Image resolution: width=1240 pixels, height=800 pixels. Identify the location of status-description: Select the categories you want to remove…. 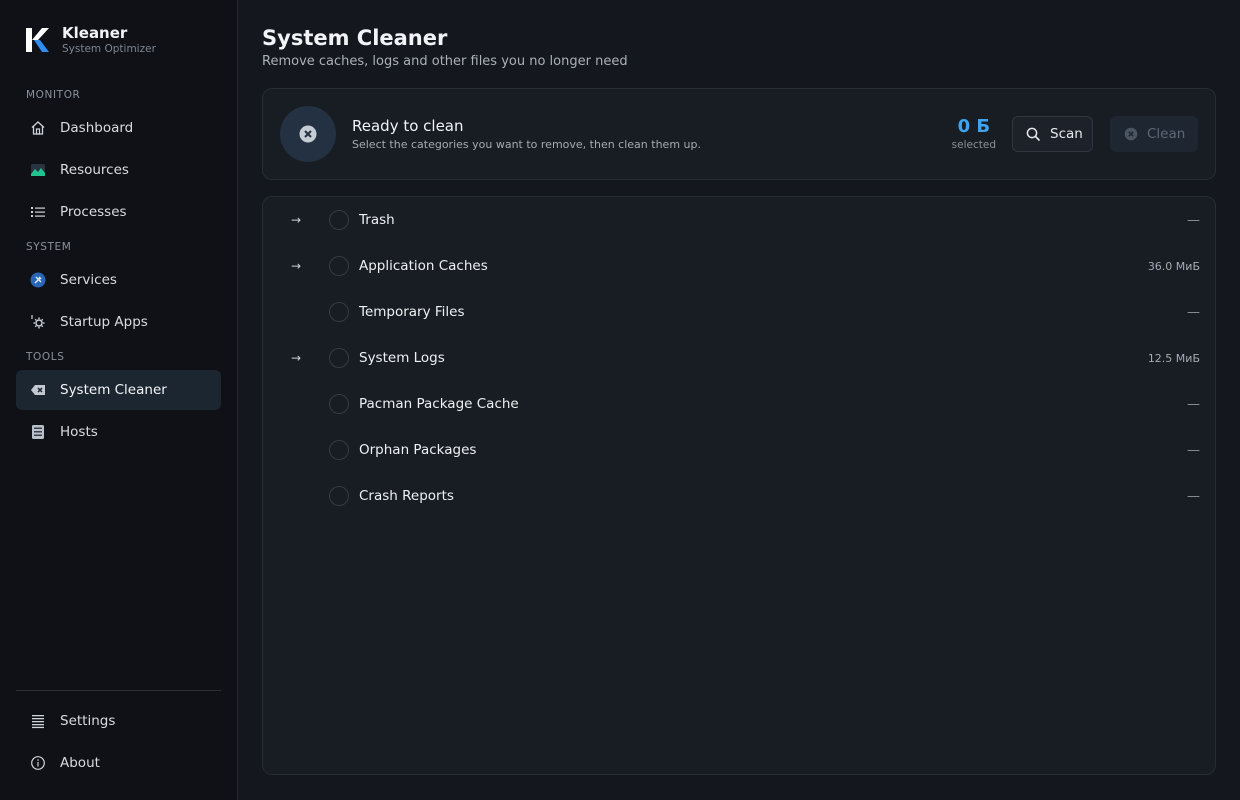
(526, 144).